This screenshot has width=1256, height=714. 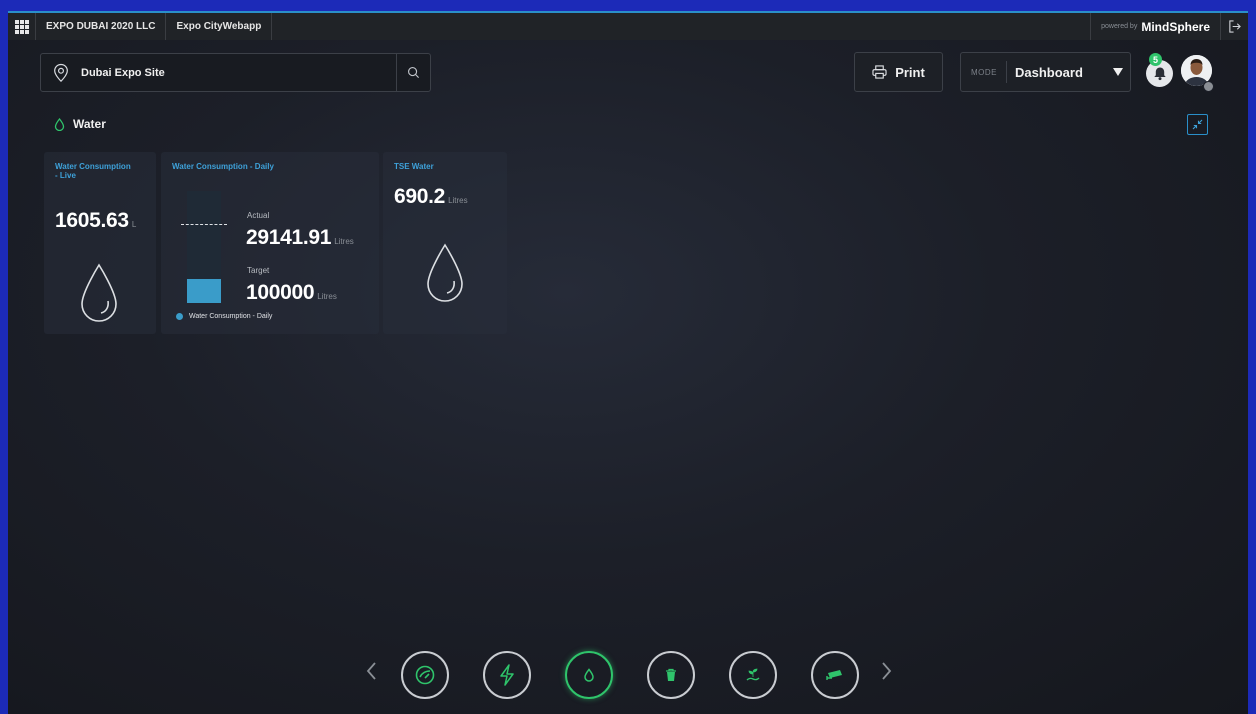 What do you see at coordinates (223, 166) in the screenshot?
I see `card-title: Water Consumption - Daily` at bounding box center [223, 166].